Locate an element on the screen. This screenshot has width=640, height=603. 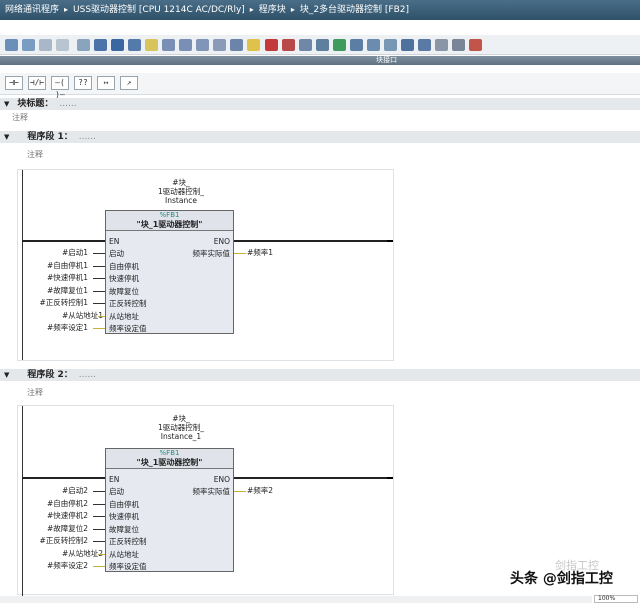
network-1-label: 程序段 1： is located at coordinates (50, 137).